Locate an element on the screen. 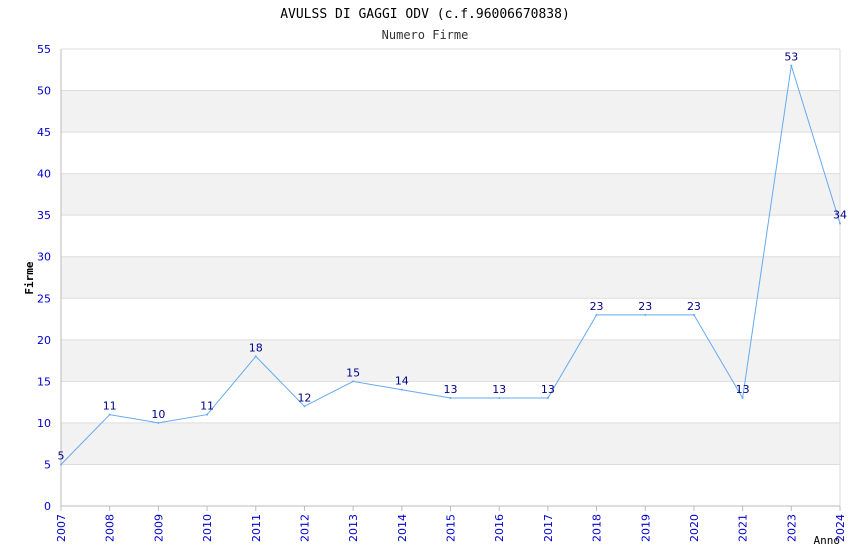 This screenshot has height=550, width=850. y-tick-label: 25 is located at coordinates (44, 298).